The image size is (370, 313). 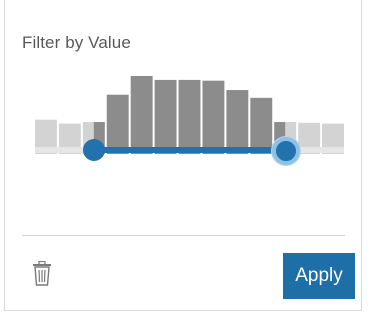 I want to click on footer-divider, so click(x=183, y=235).